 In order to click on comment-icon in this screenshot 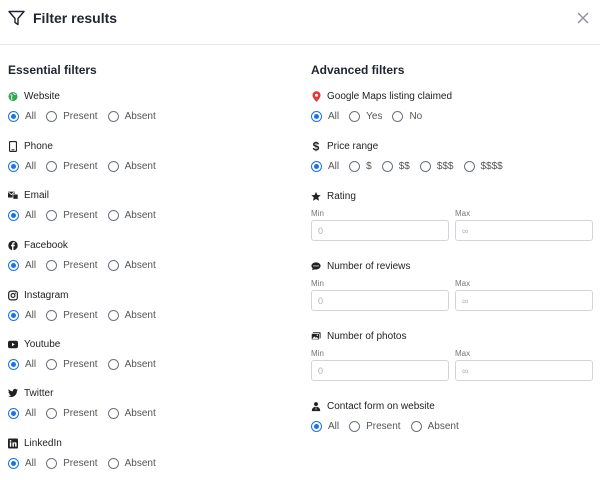, I will do `click(316, 266)`.